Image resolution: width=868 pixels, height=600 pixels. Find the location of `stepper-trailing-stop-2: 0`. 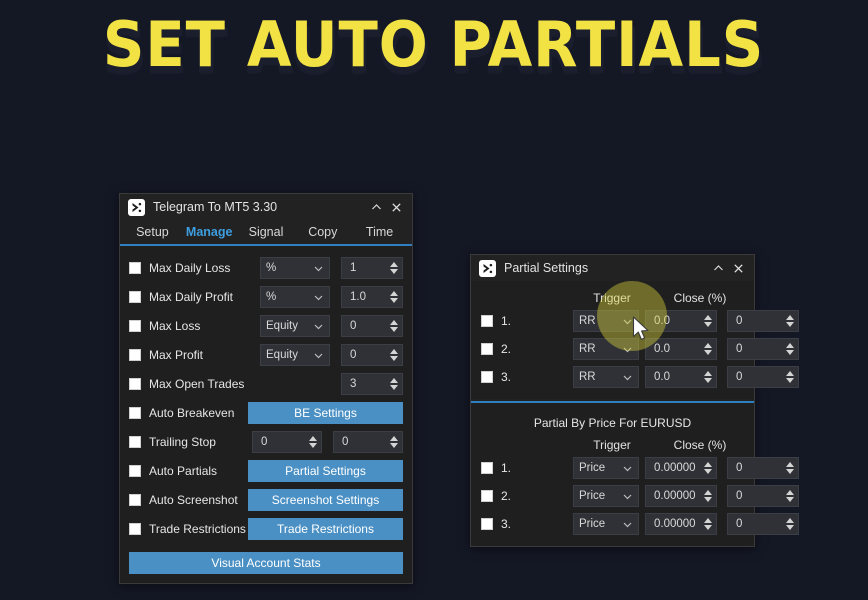

stepper-trailing-stop-2: 0 is located at coordinates (368, 442).